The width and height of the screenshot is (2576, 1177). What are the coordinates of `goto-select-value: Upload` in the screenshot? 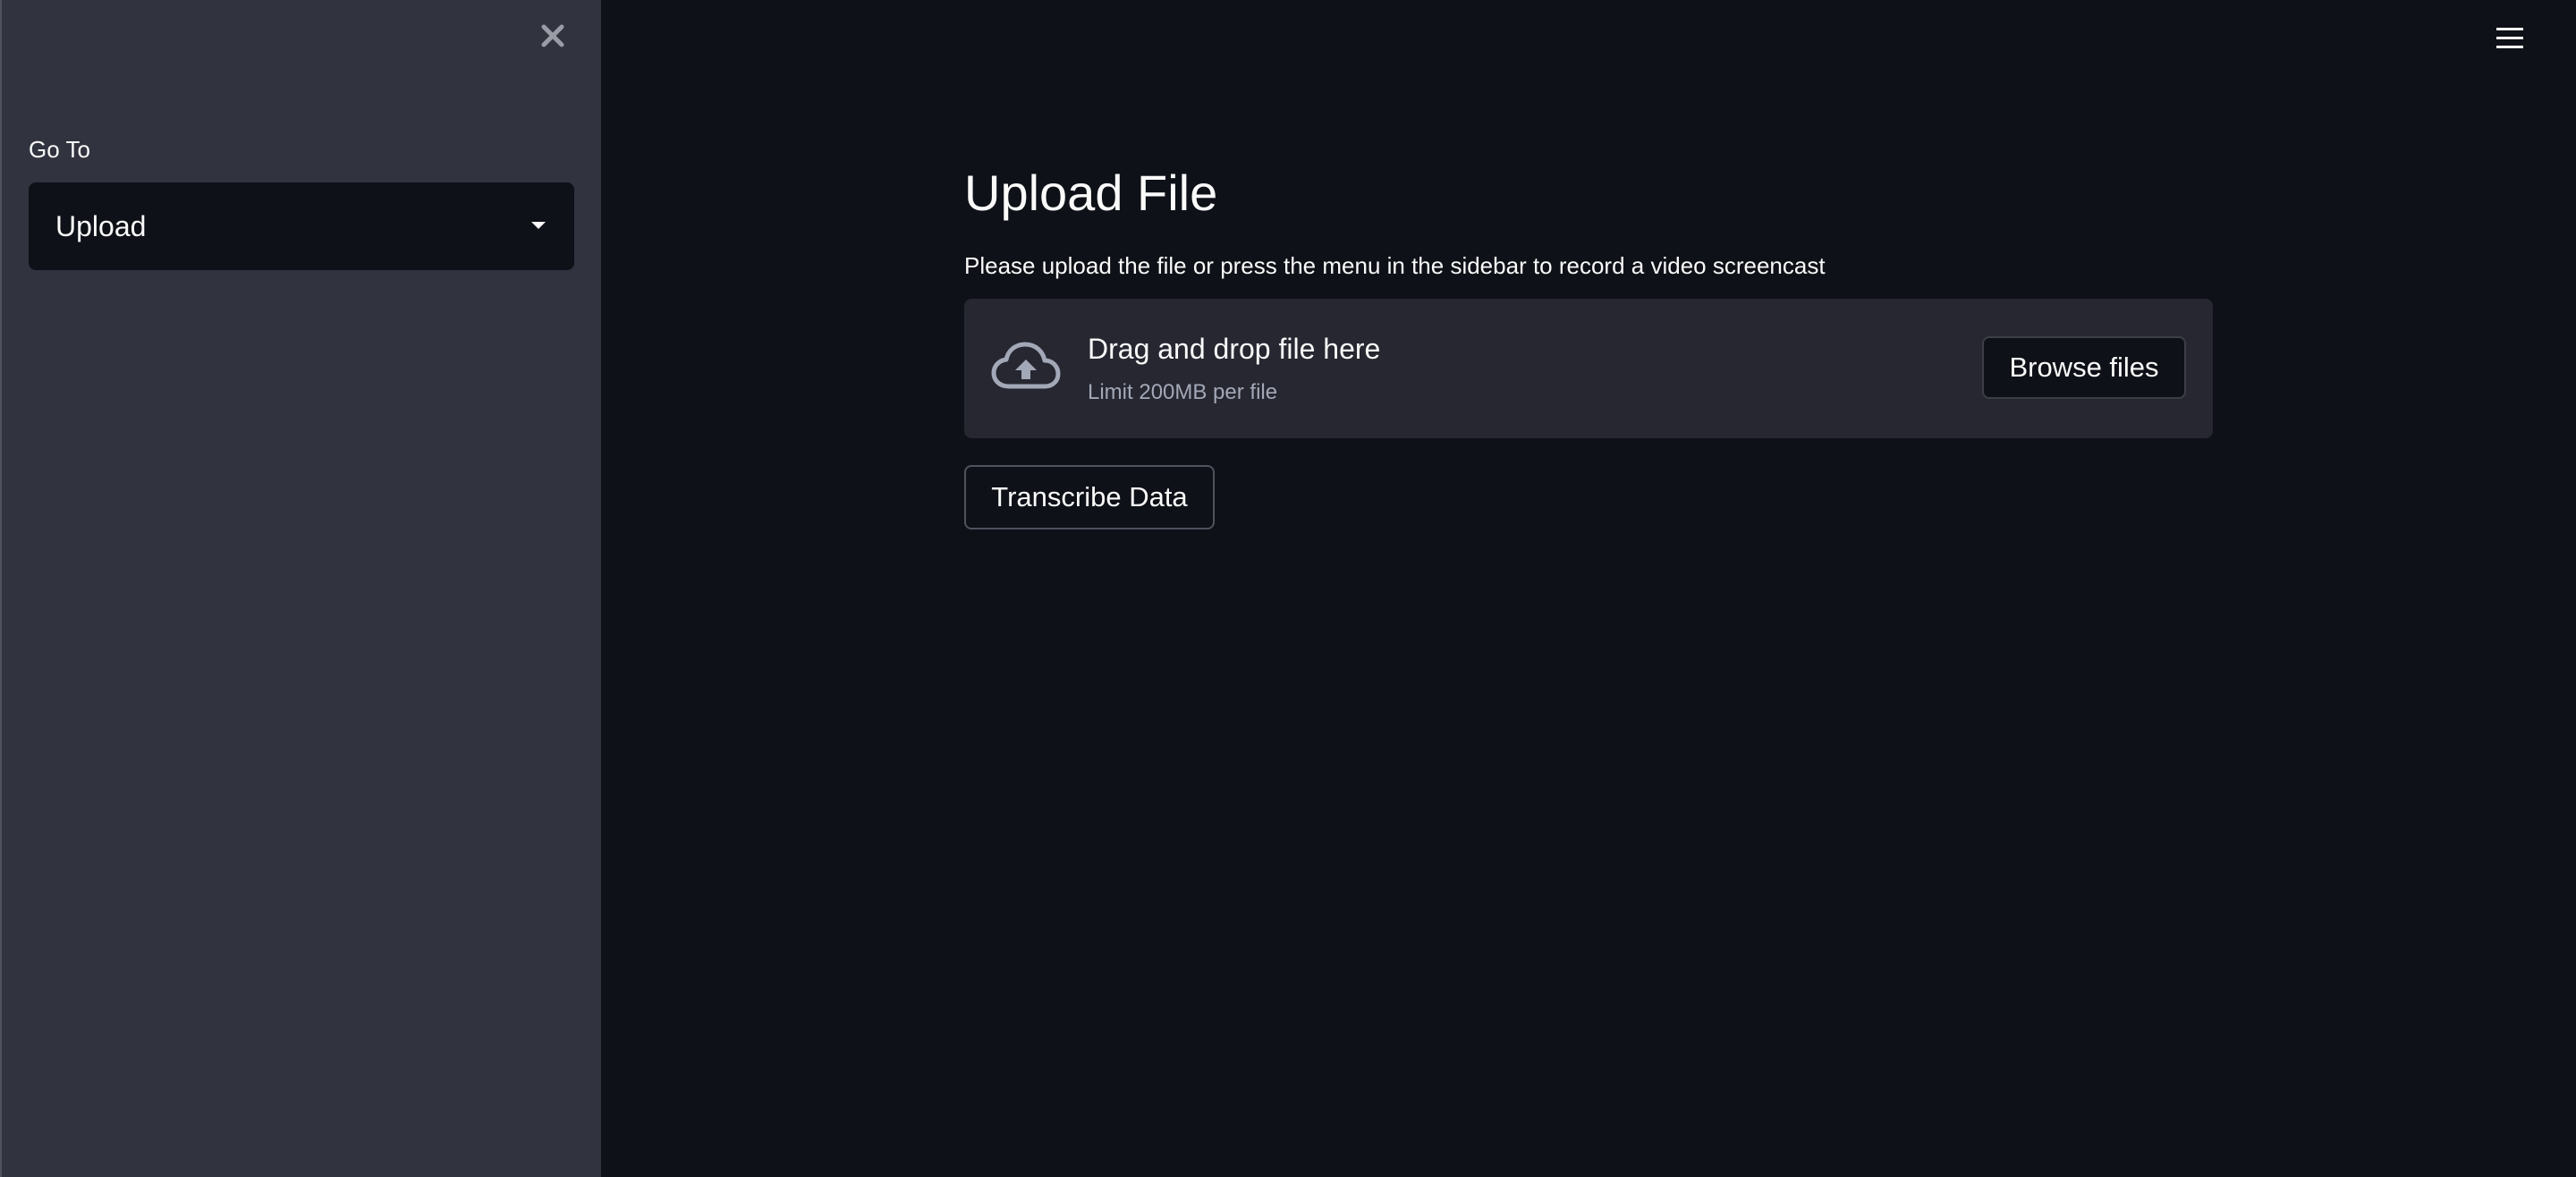 It's located at (101, 225).